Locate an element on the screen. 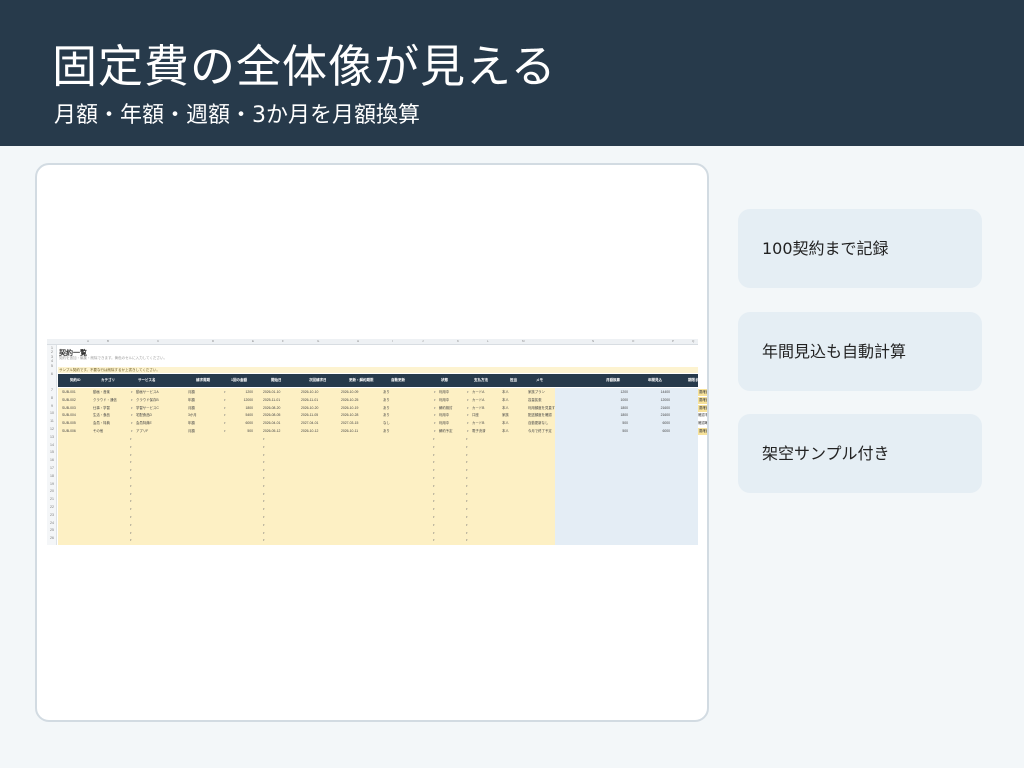  table-cell: 年額 is located at coordinates (191, 400).